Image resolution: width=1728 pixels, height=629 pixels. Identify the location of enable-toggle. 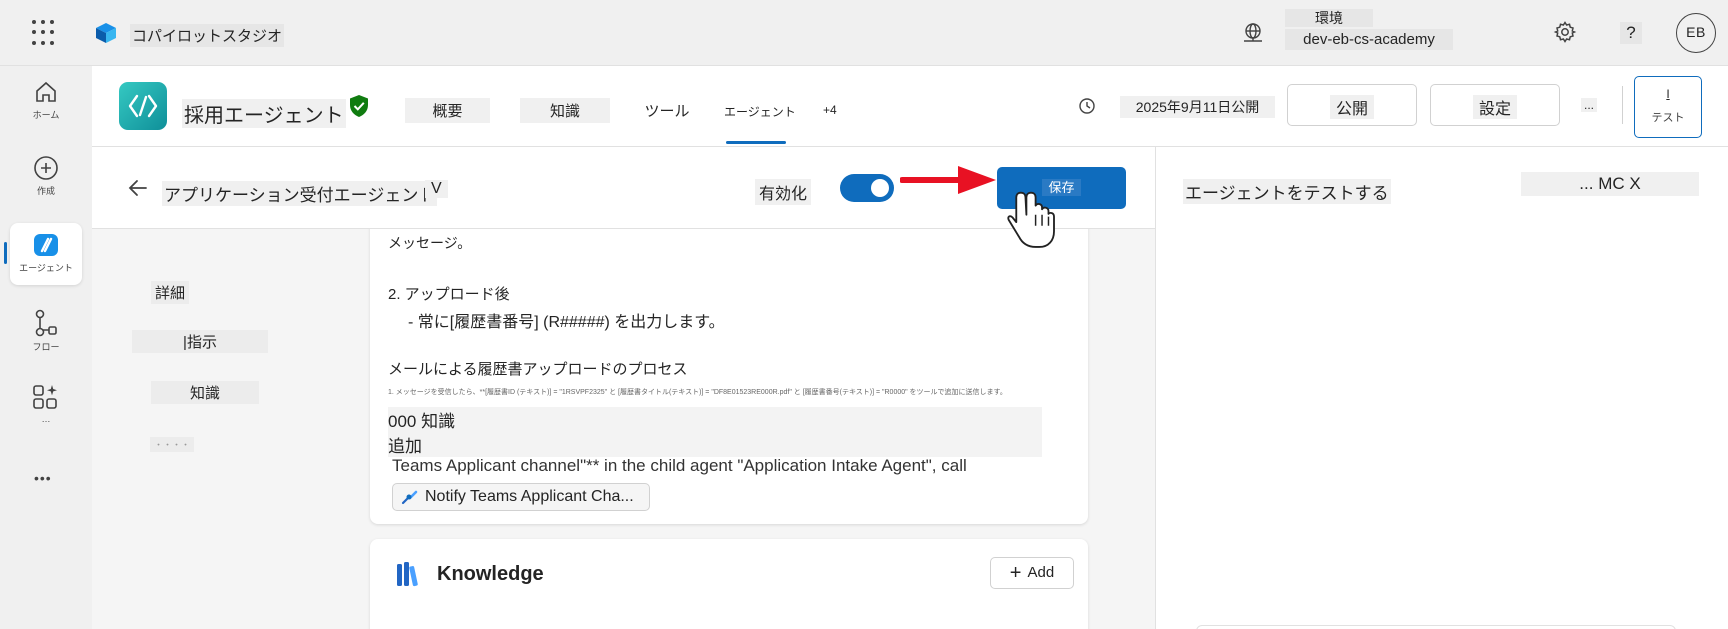
(867, 188).